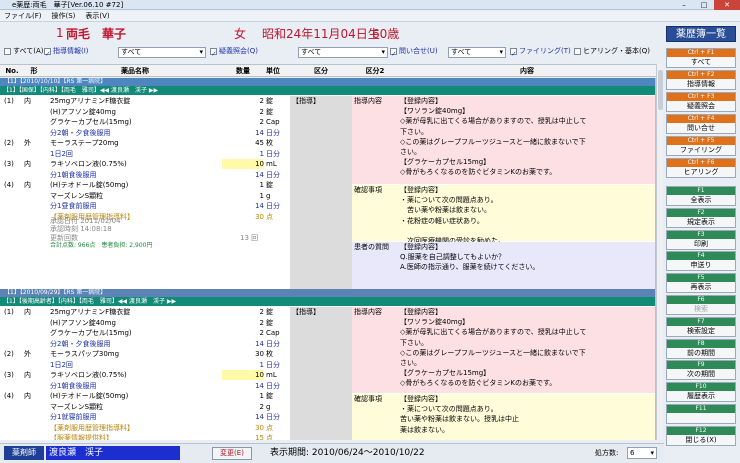 This screenshot has width=740, height=463. Describe the element at coordinates (64, 16) in the screenshot. I see `menu-operation: 操作(S)` at that location.